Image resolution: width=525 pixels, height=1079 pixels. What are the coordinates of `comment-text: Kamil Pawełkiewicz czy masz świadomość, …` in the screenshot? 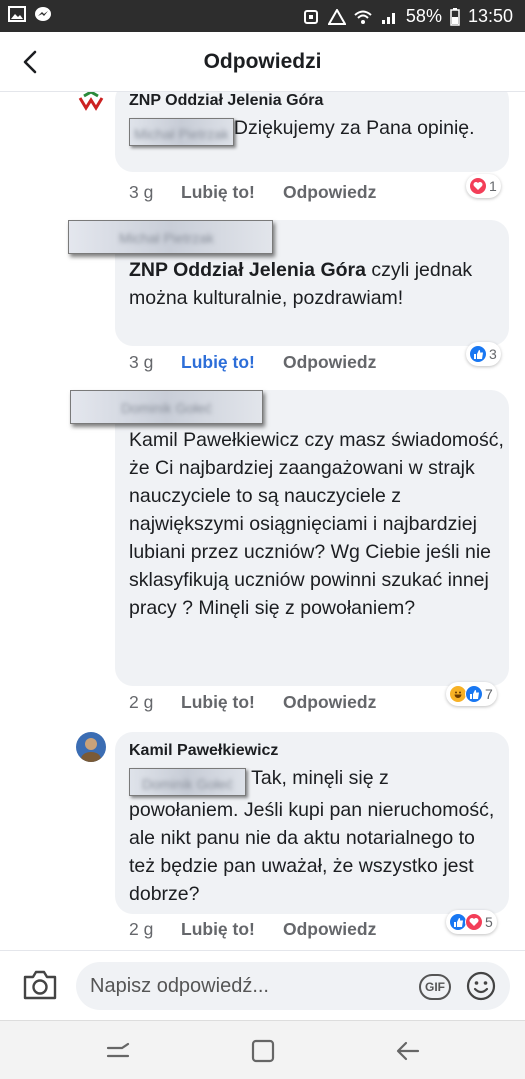 It's located at (316, 524).